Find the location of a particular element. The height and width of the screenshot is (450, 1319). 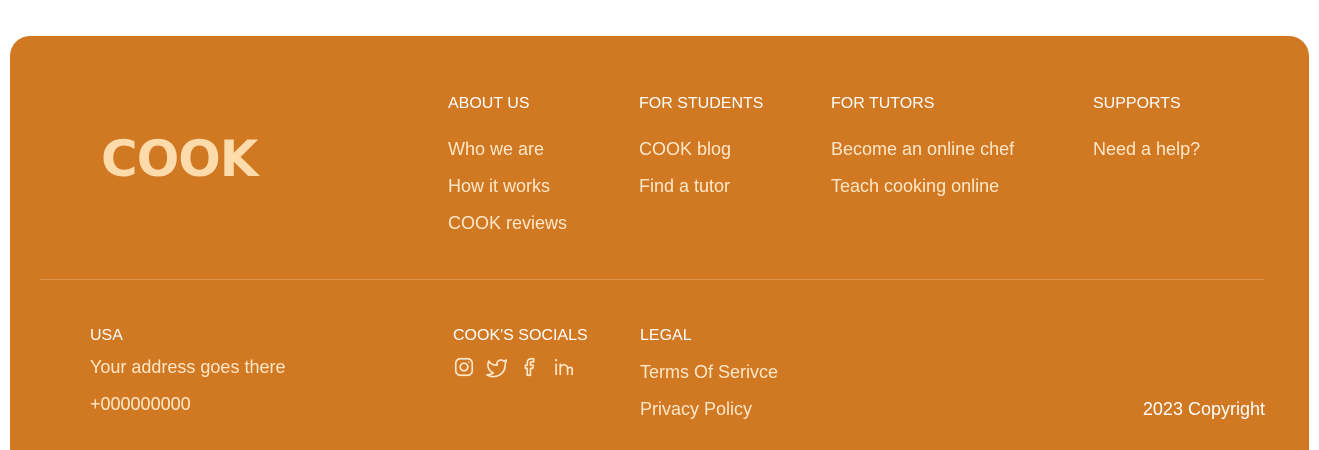

contact-address: Your address goes there is located at coordinates (188, 367).